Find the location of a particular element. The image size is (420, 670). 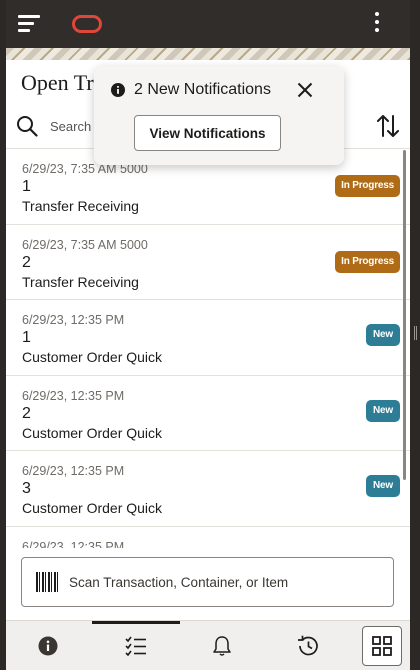

nav-tasks is located at coordinates (136, 645).